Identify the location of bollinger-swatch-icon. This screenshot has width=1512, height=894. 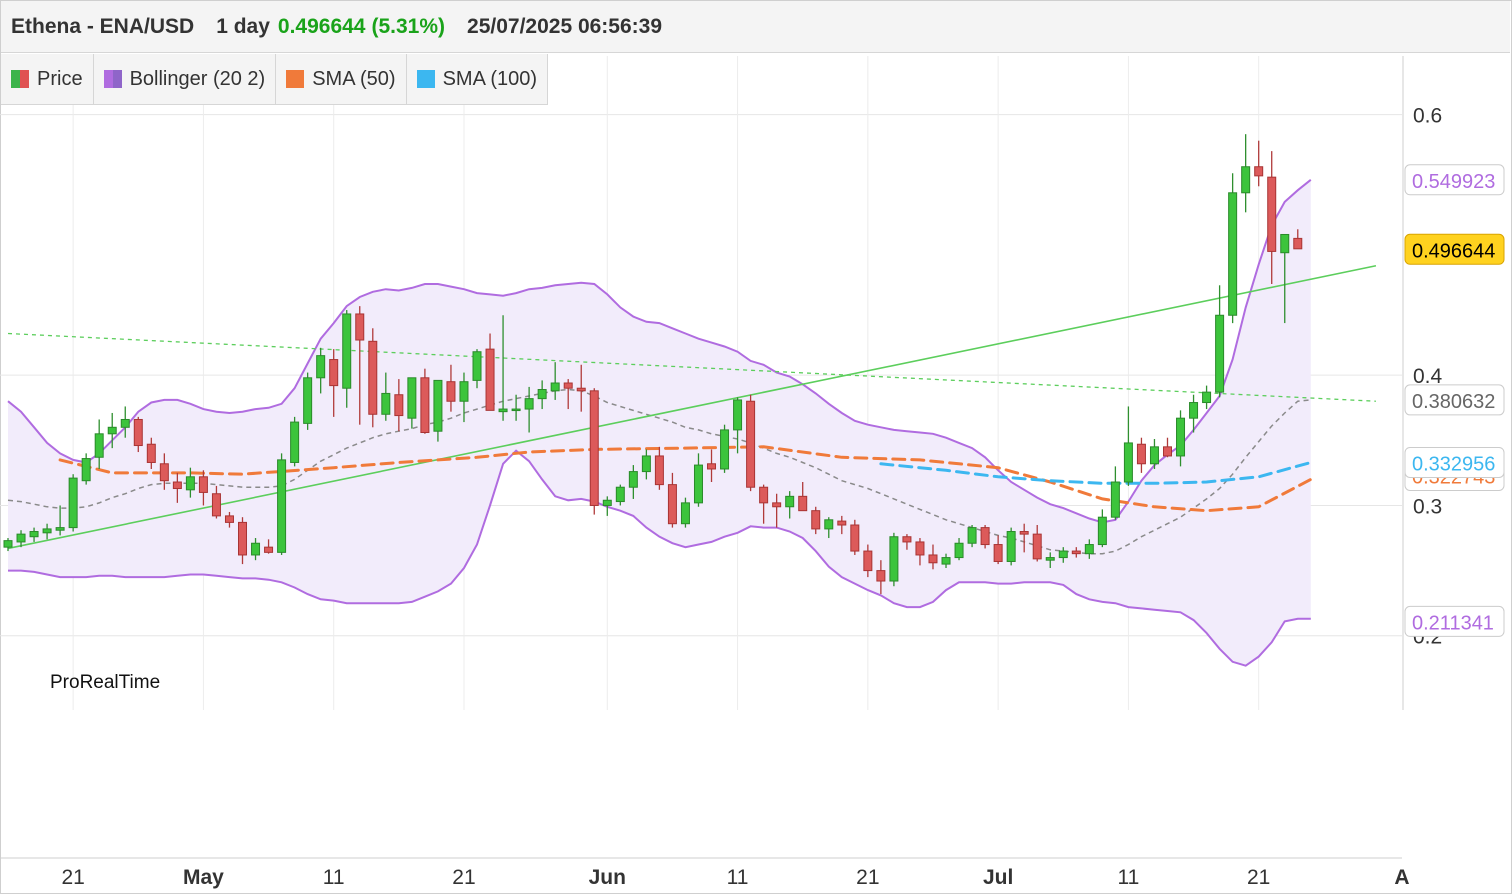
(112, 79).